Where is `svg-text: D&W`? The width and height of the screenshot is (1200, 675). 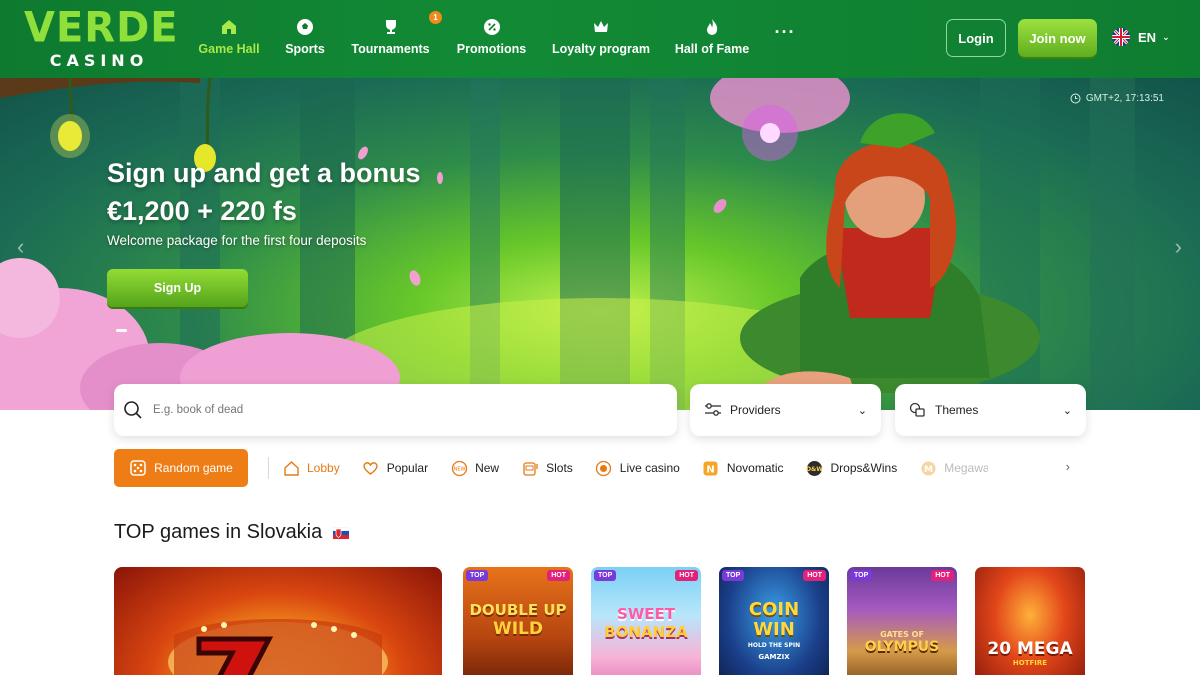 svg-text: D&W is located at coordinates (814, 469).